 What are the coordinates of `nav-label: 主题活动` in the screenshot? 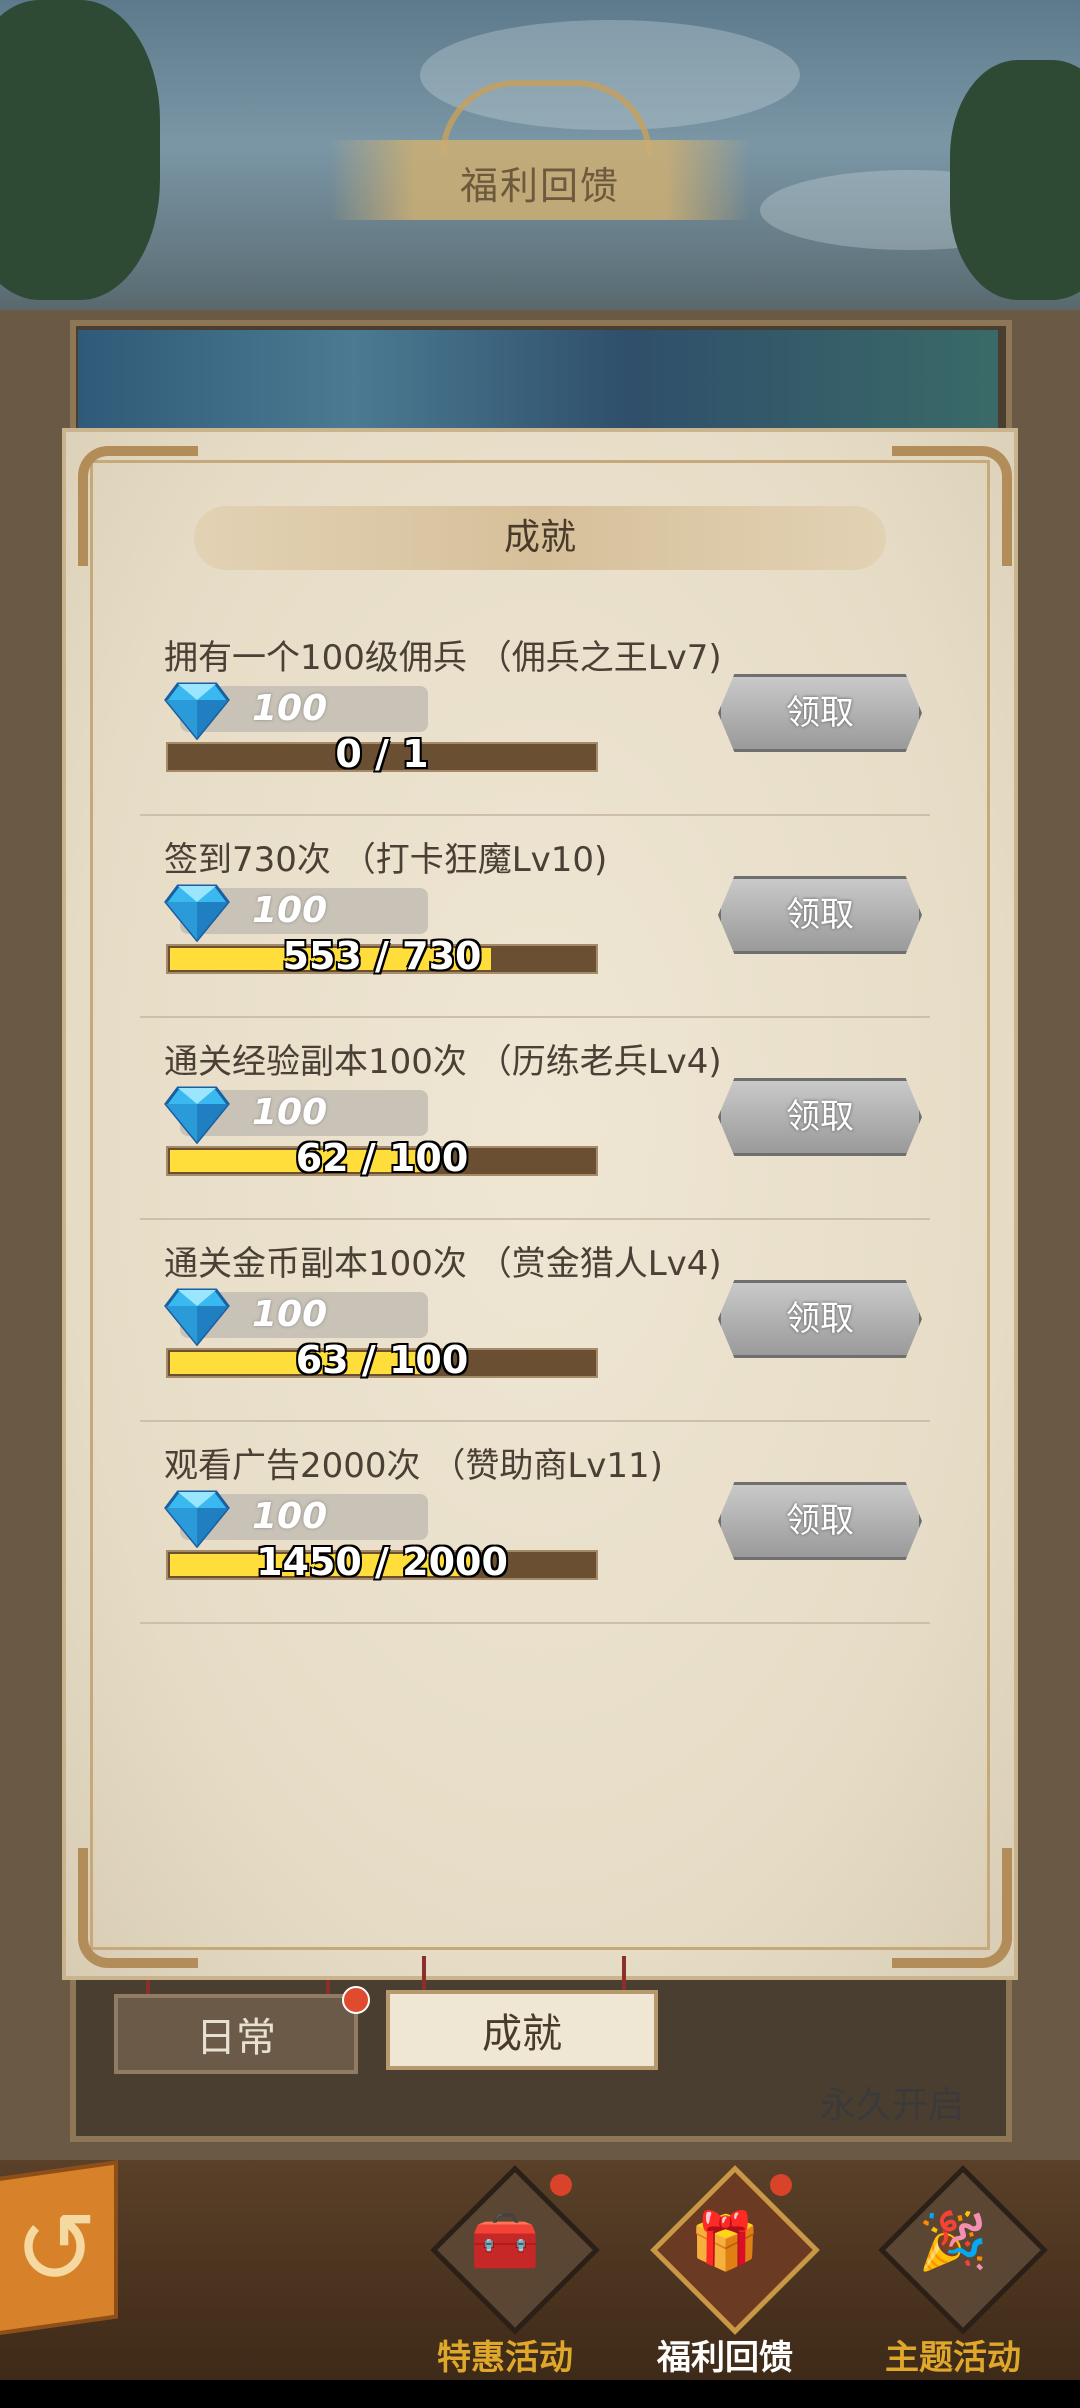 It's located at (953, 2358).